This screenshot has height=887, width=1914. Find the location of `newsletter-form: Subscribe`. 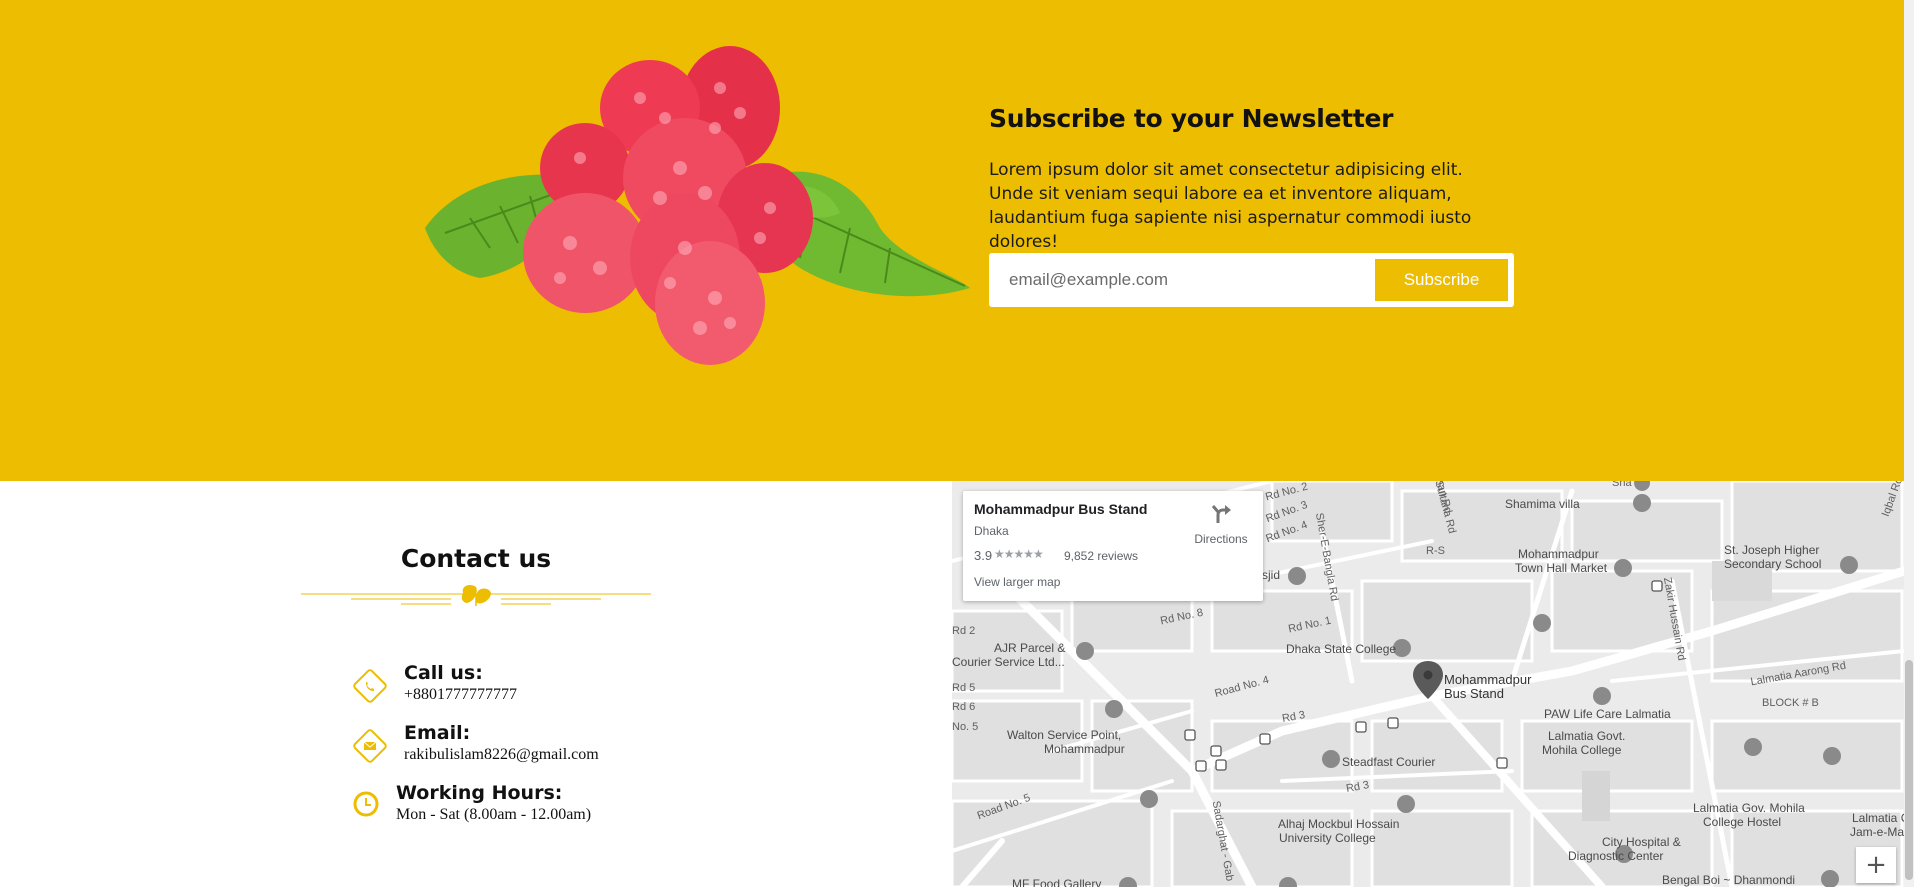

newsletter-form: Subscribe is located at coordinates (1251, 280).